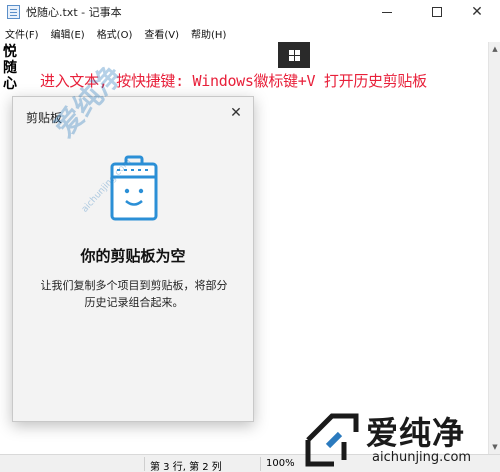 The height and width of the screenshot is (472, 500). I want to click on watermark-brand-text: 爱纯净, so click(416, 433).